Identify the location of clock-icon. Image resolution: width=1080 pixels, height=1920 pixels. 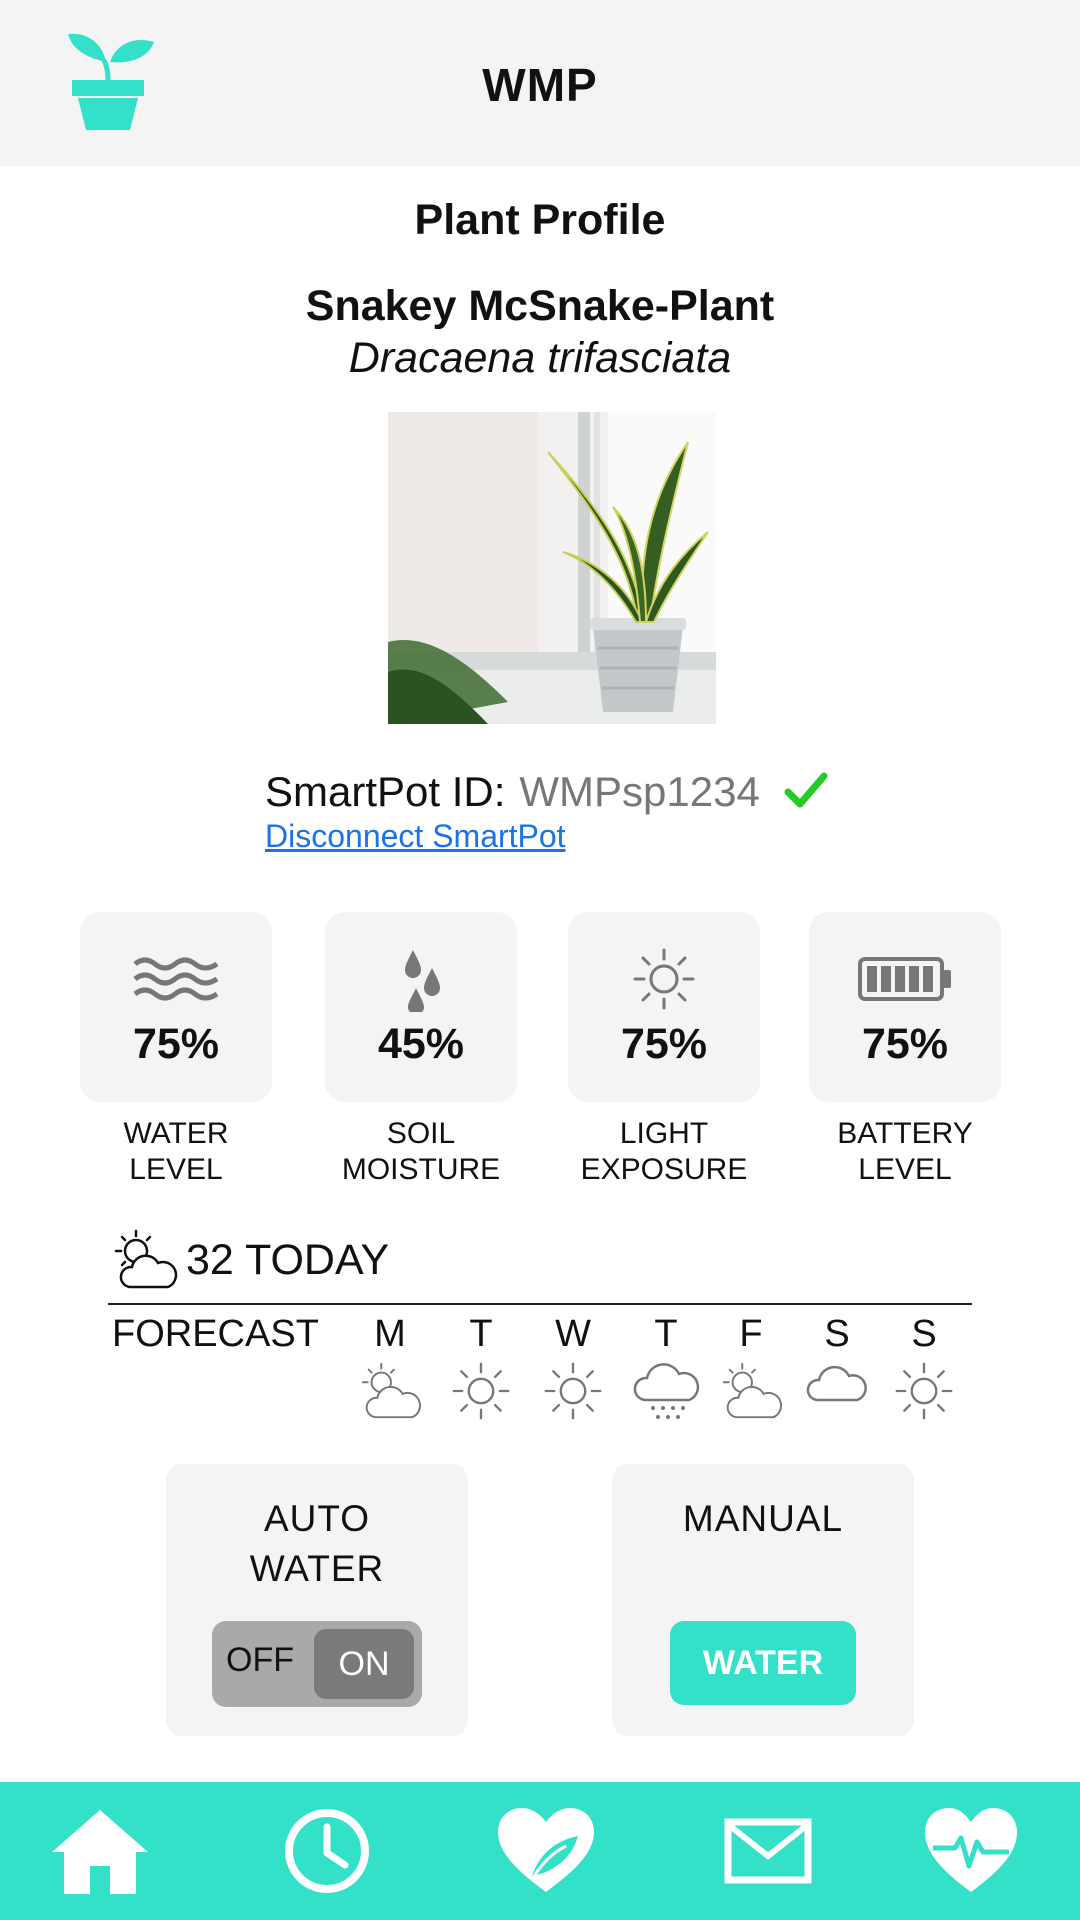
(327, 1851).